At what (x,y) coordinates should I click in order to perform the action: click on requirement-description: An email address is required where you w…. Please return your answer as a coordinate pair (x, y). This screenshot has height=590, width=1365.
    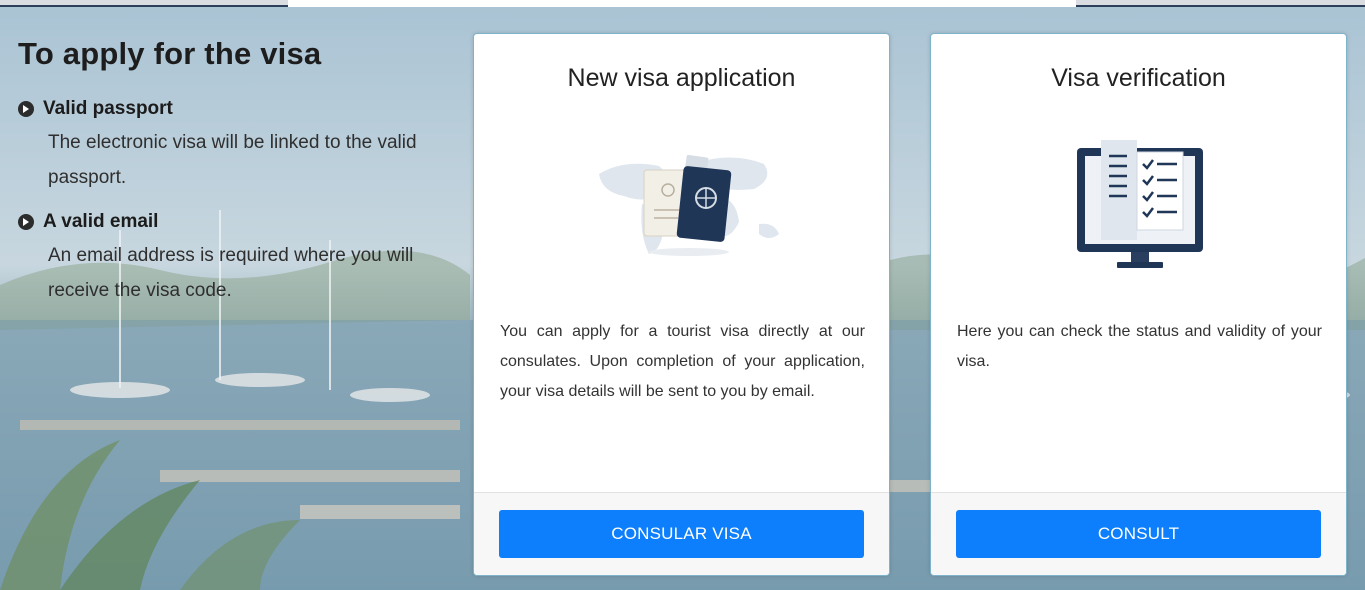
    Looking at the image, I should click on (231, 273).